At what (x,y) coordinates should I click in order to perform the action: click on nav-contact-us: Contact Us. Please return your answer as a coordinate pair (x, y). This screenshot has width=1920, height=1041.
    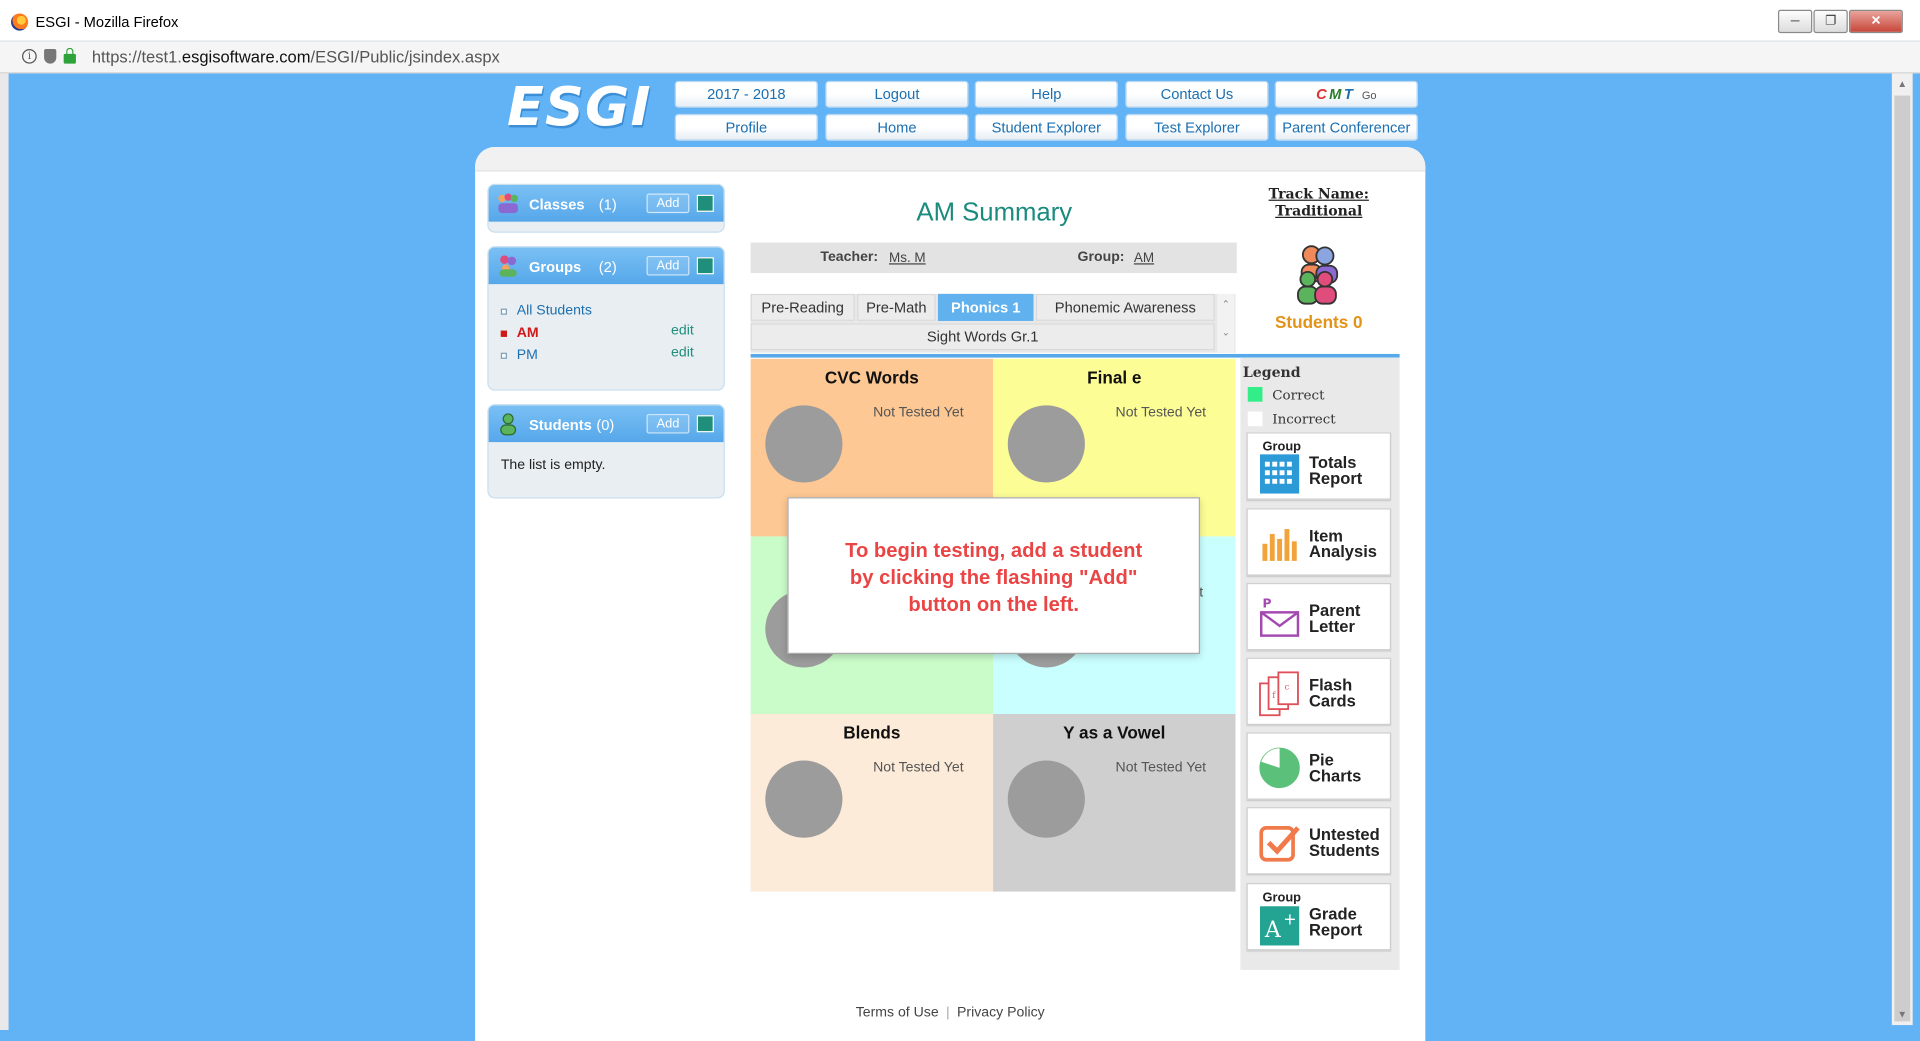
    Looking at the image, I should click on (1197, 94).